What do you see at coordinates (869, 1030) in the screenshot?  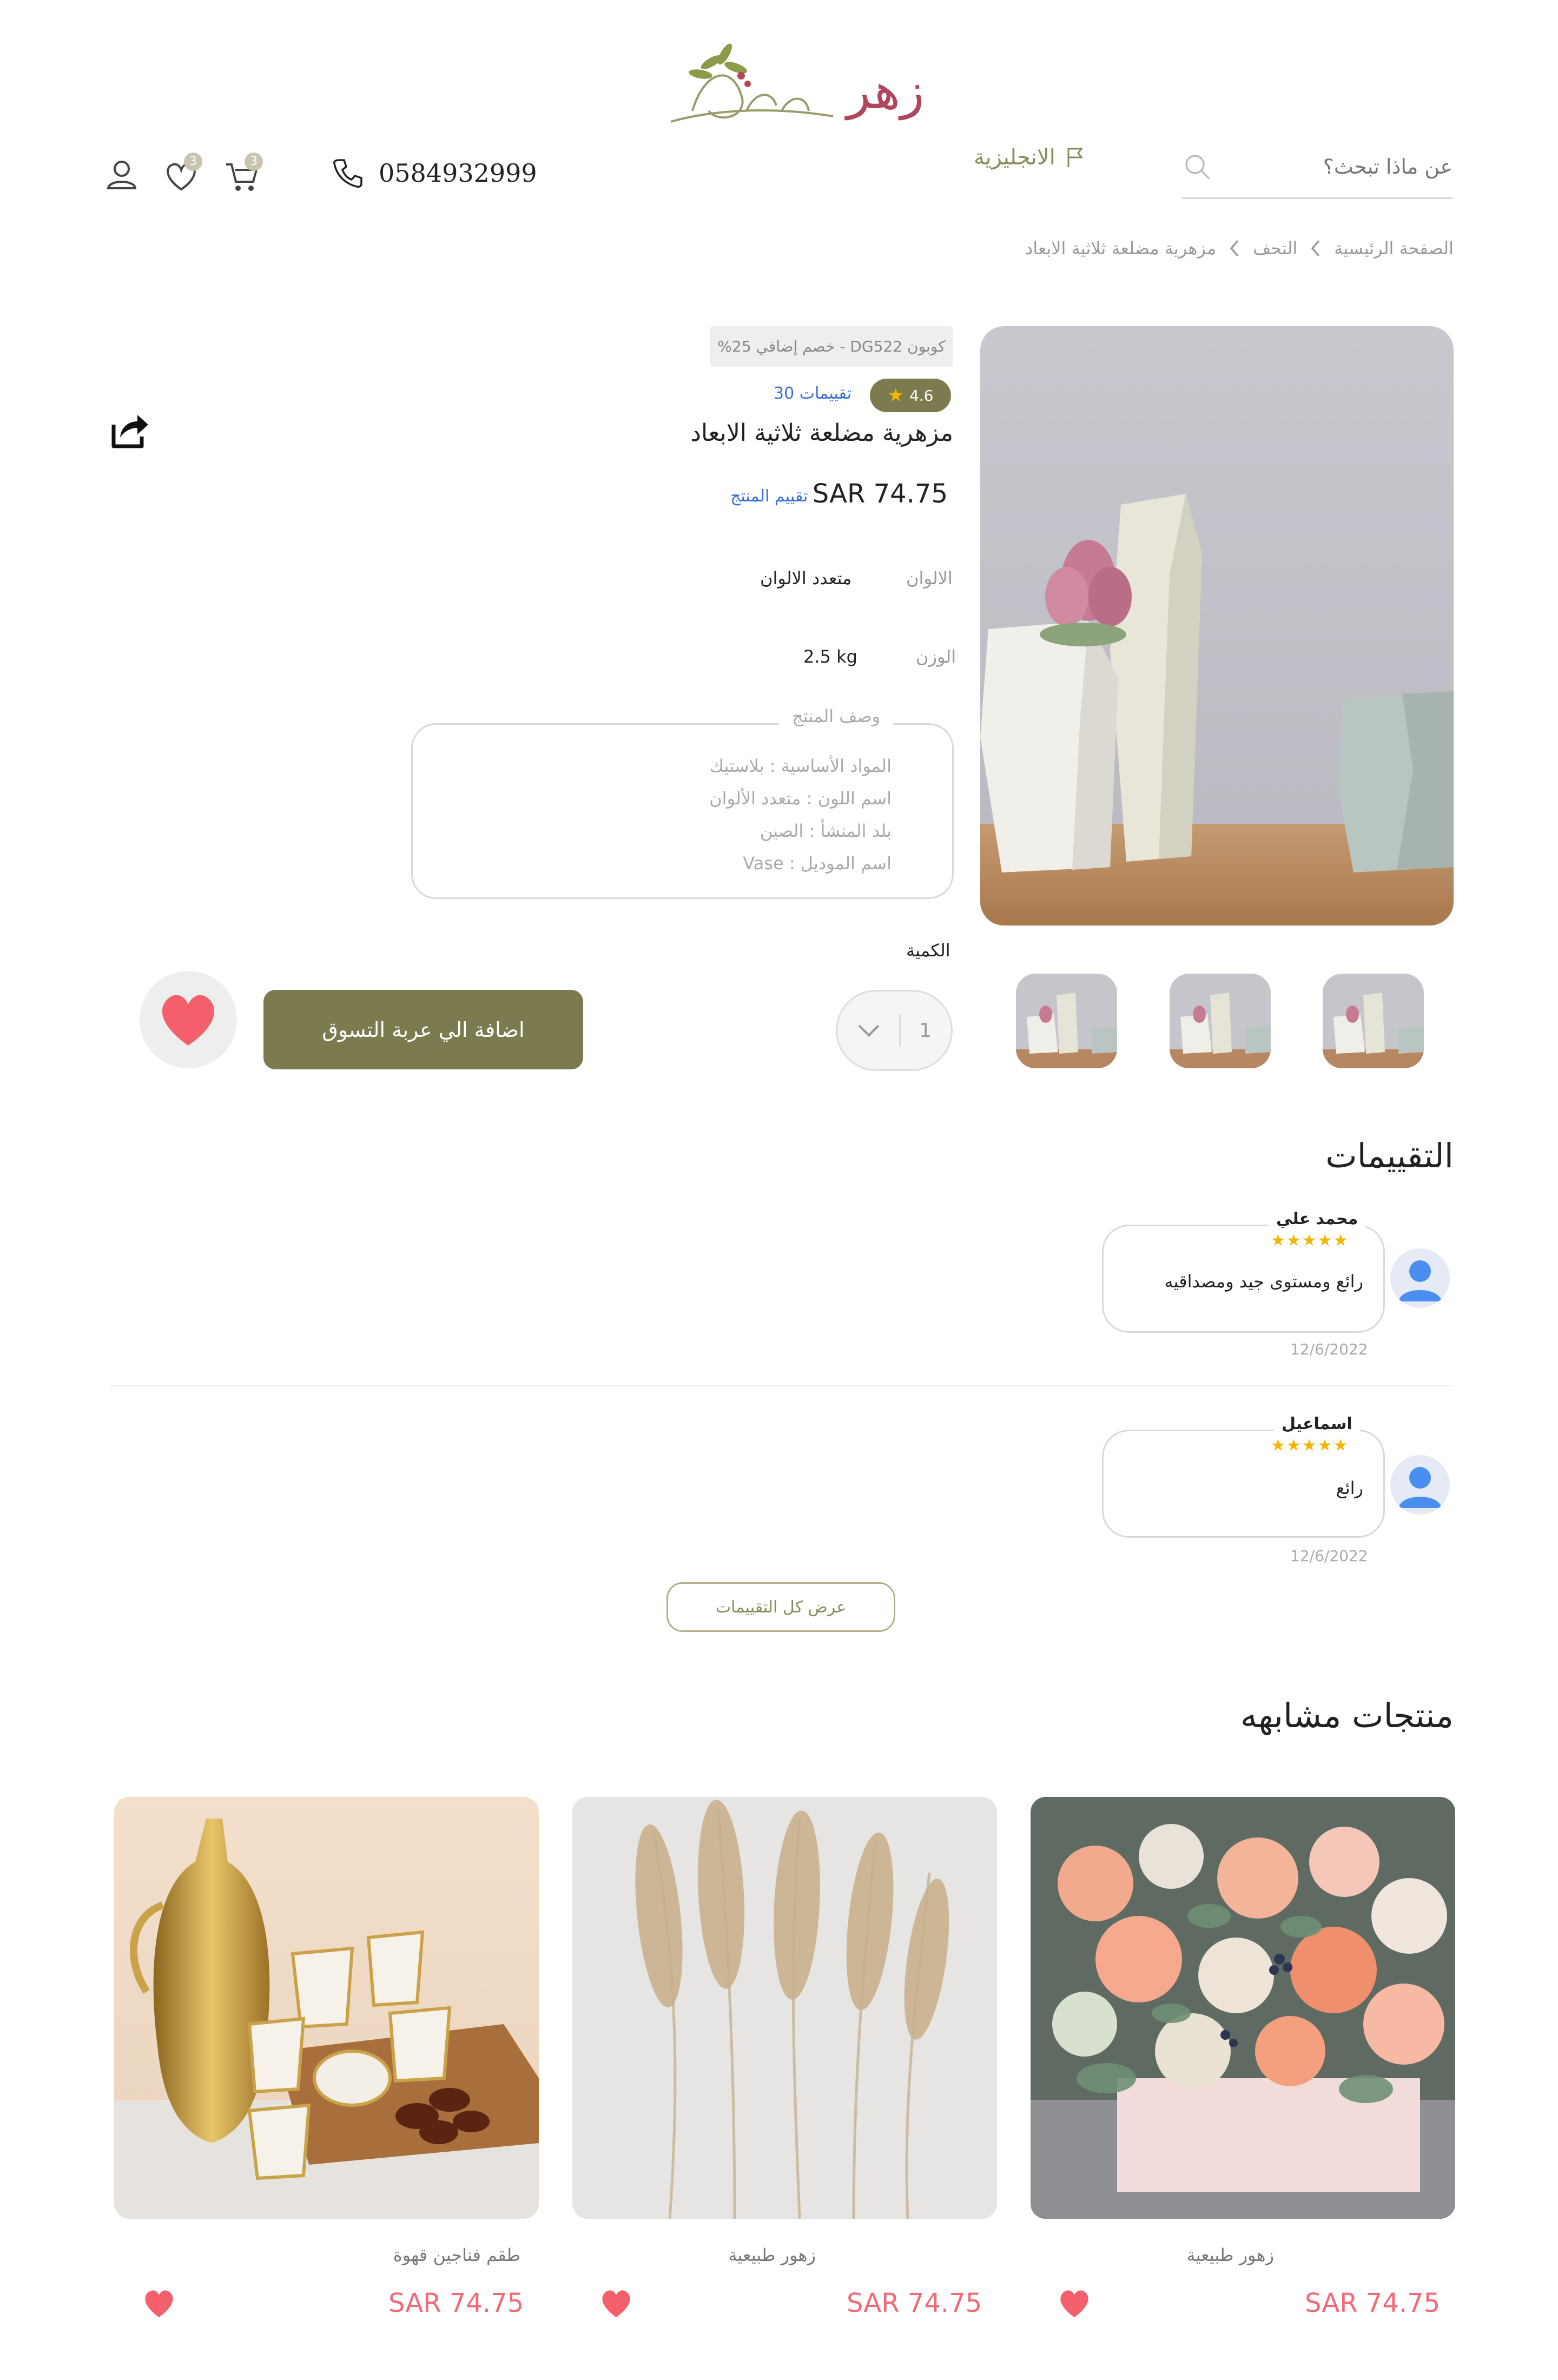 I see `chevron-down-icon` at bounding box center [869, 1030].